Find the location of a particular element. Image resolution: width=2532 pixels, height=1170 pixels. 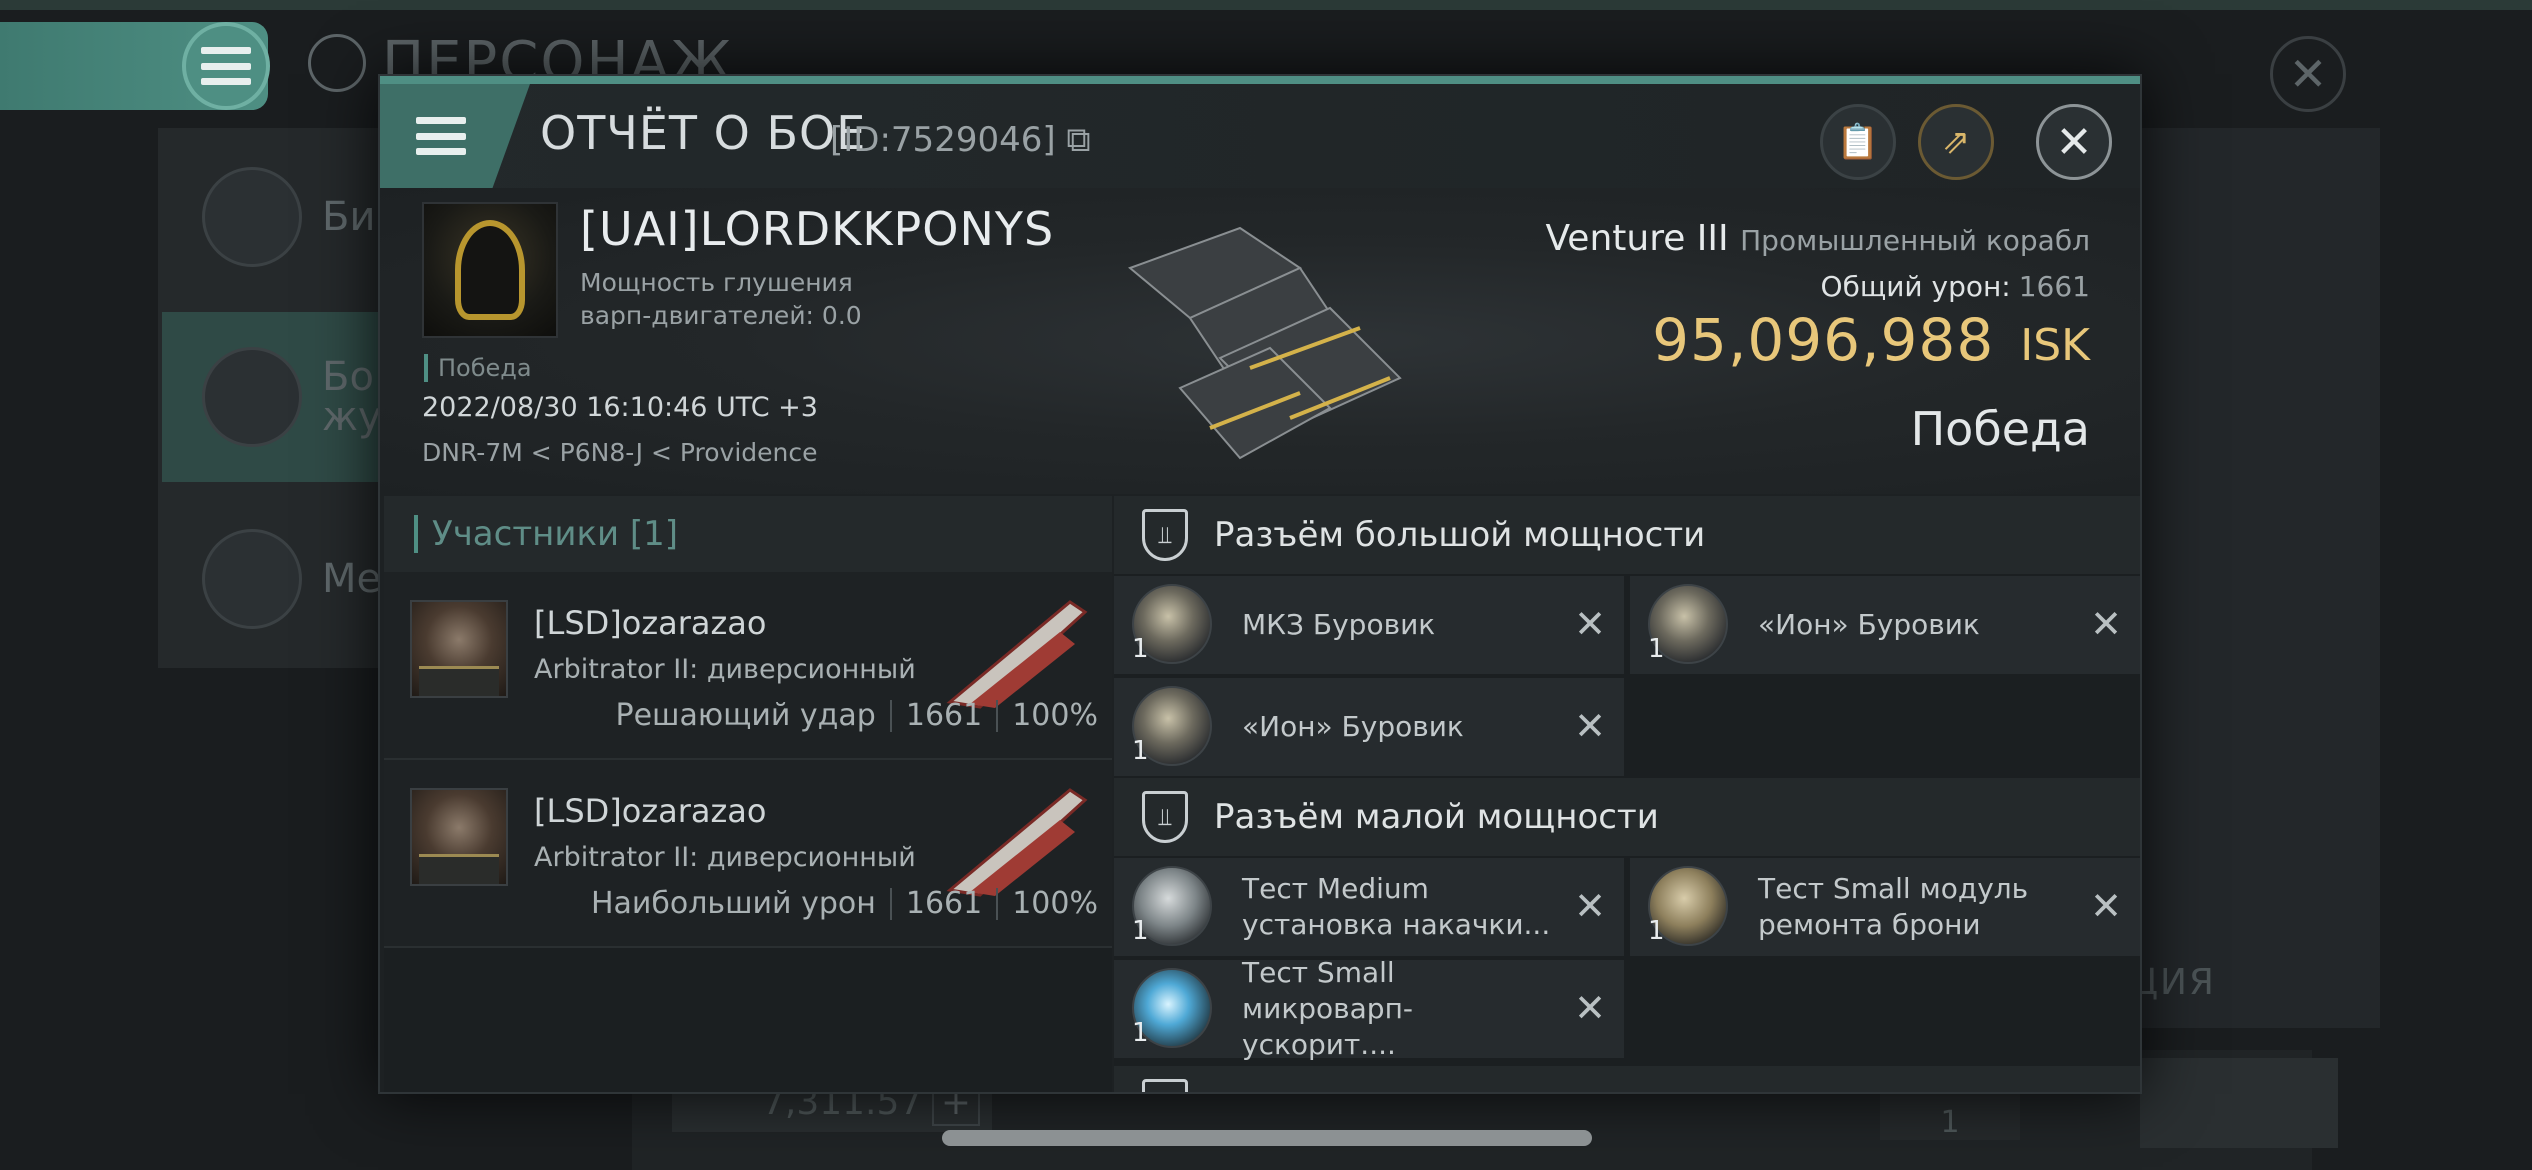

accent-line is located at coordinates (1260, 80).